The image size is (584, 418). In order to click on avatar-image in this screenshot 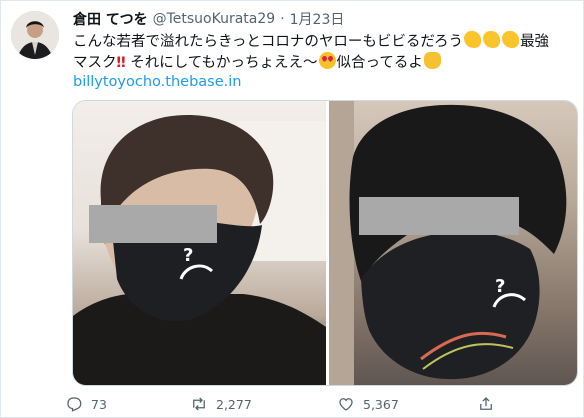, I will do `click(35, 35)`.